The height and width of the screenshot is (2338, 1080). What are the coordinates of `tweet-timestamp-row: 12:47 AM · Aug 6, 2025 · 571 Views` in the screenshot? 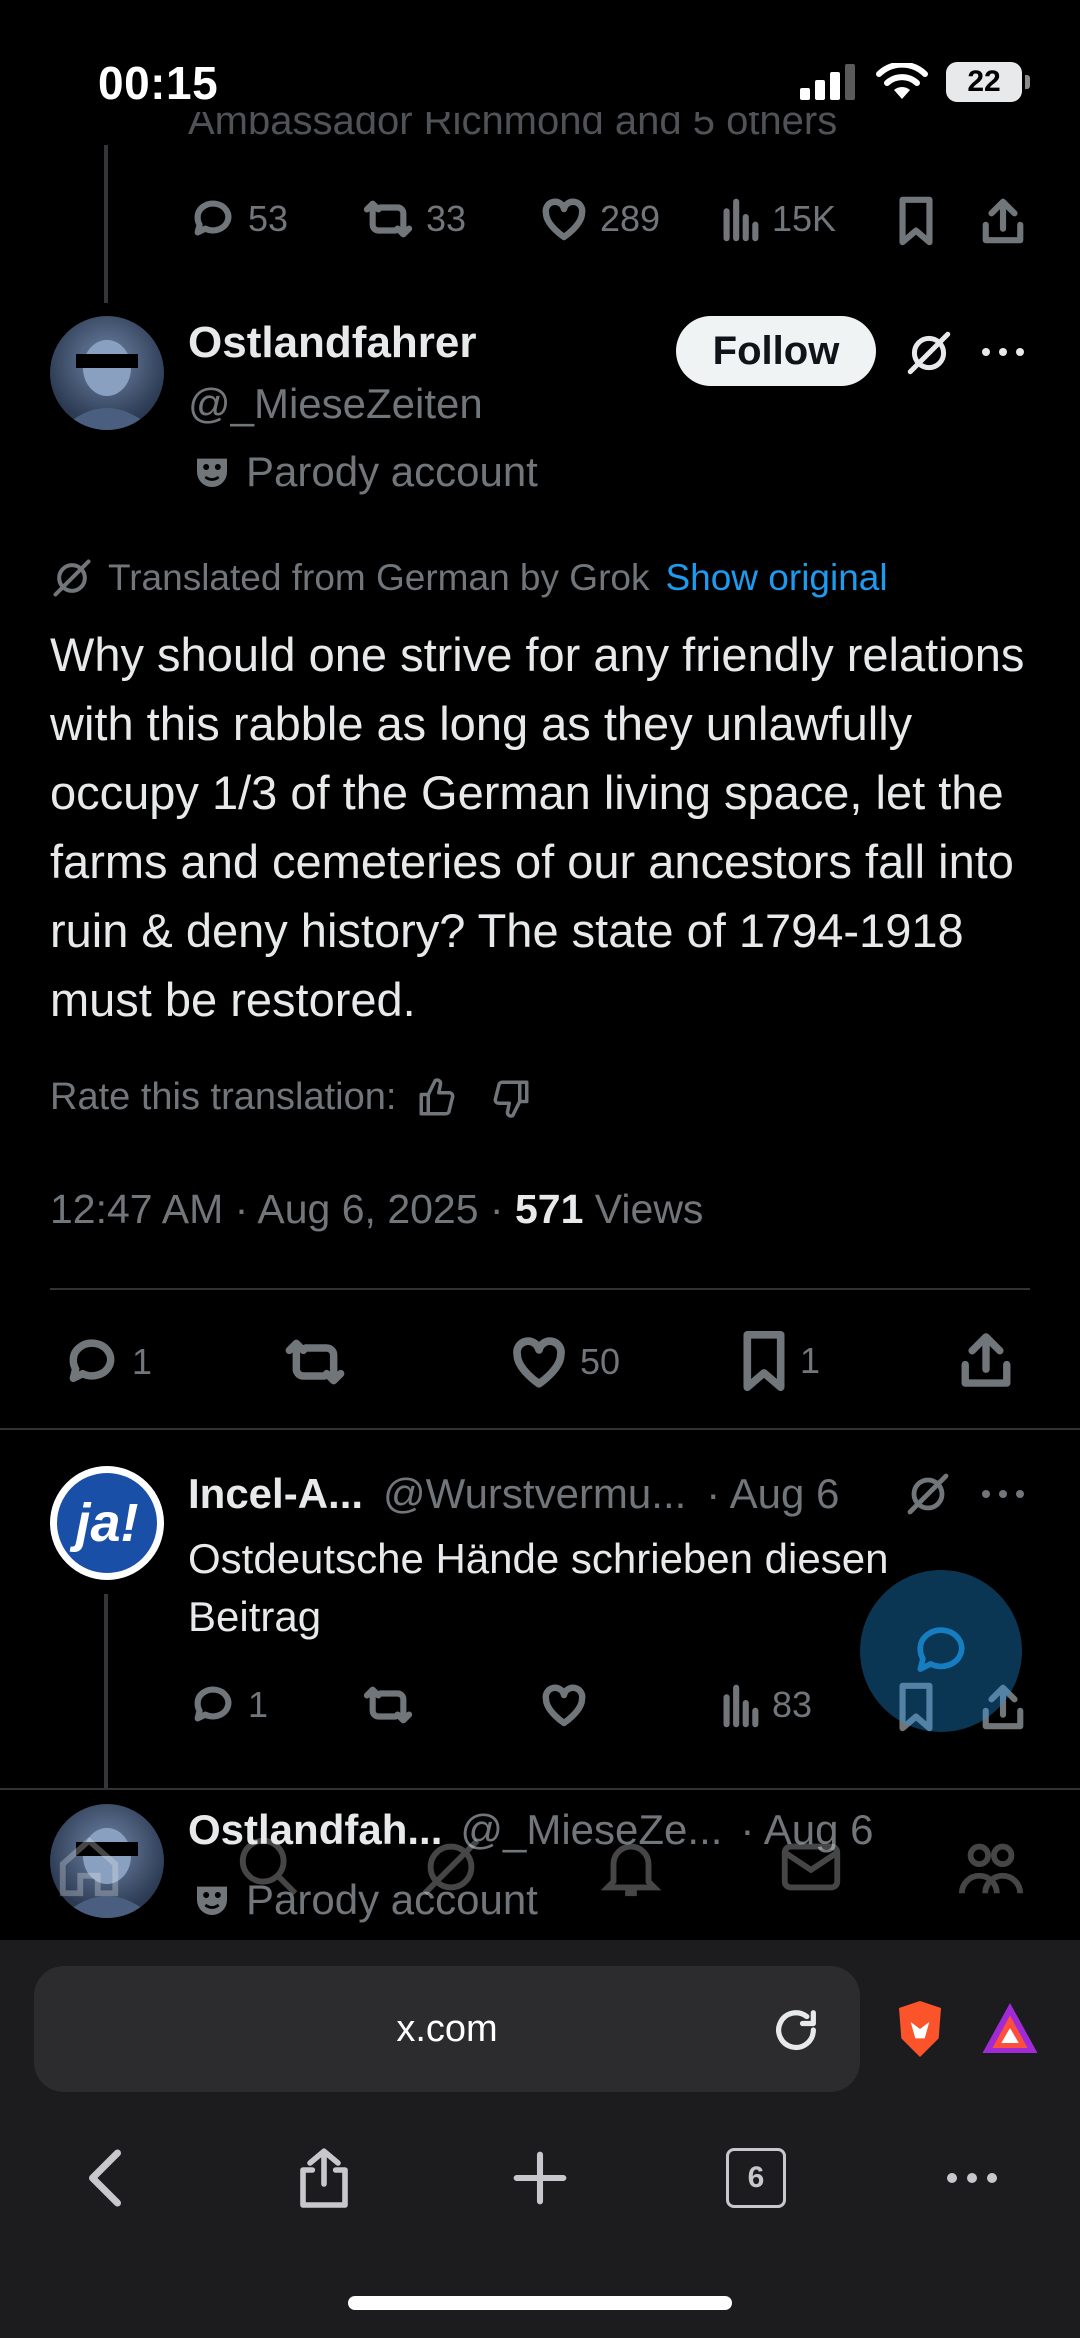 It's located at (376, 1209).